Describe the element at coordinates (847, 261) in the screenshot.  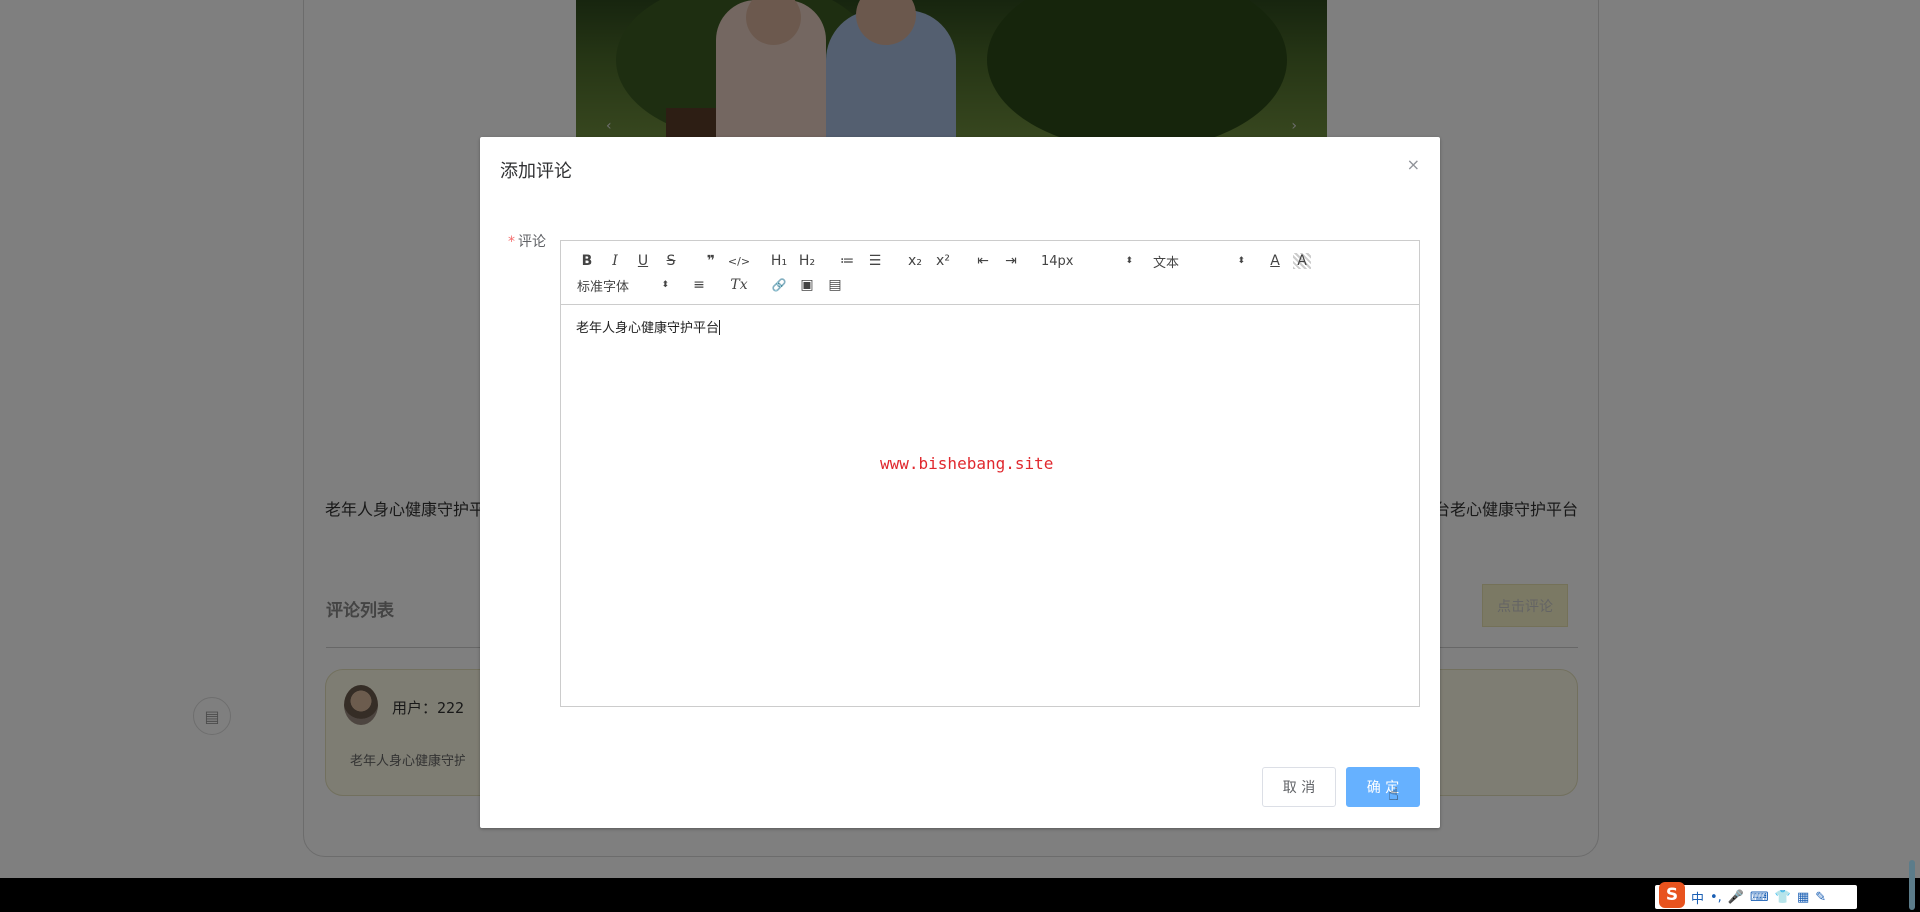
I see `ordered-list-icon: ≔` at that location.